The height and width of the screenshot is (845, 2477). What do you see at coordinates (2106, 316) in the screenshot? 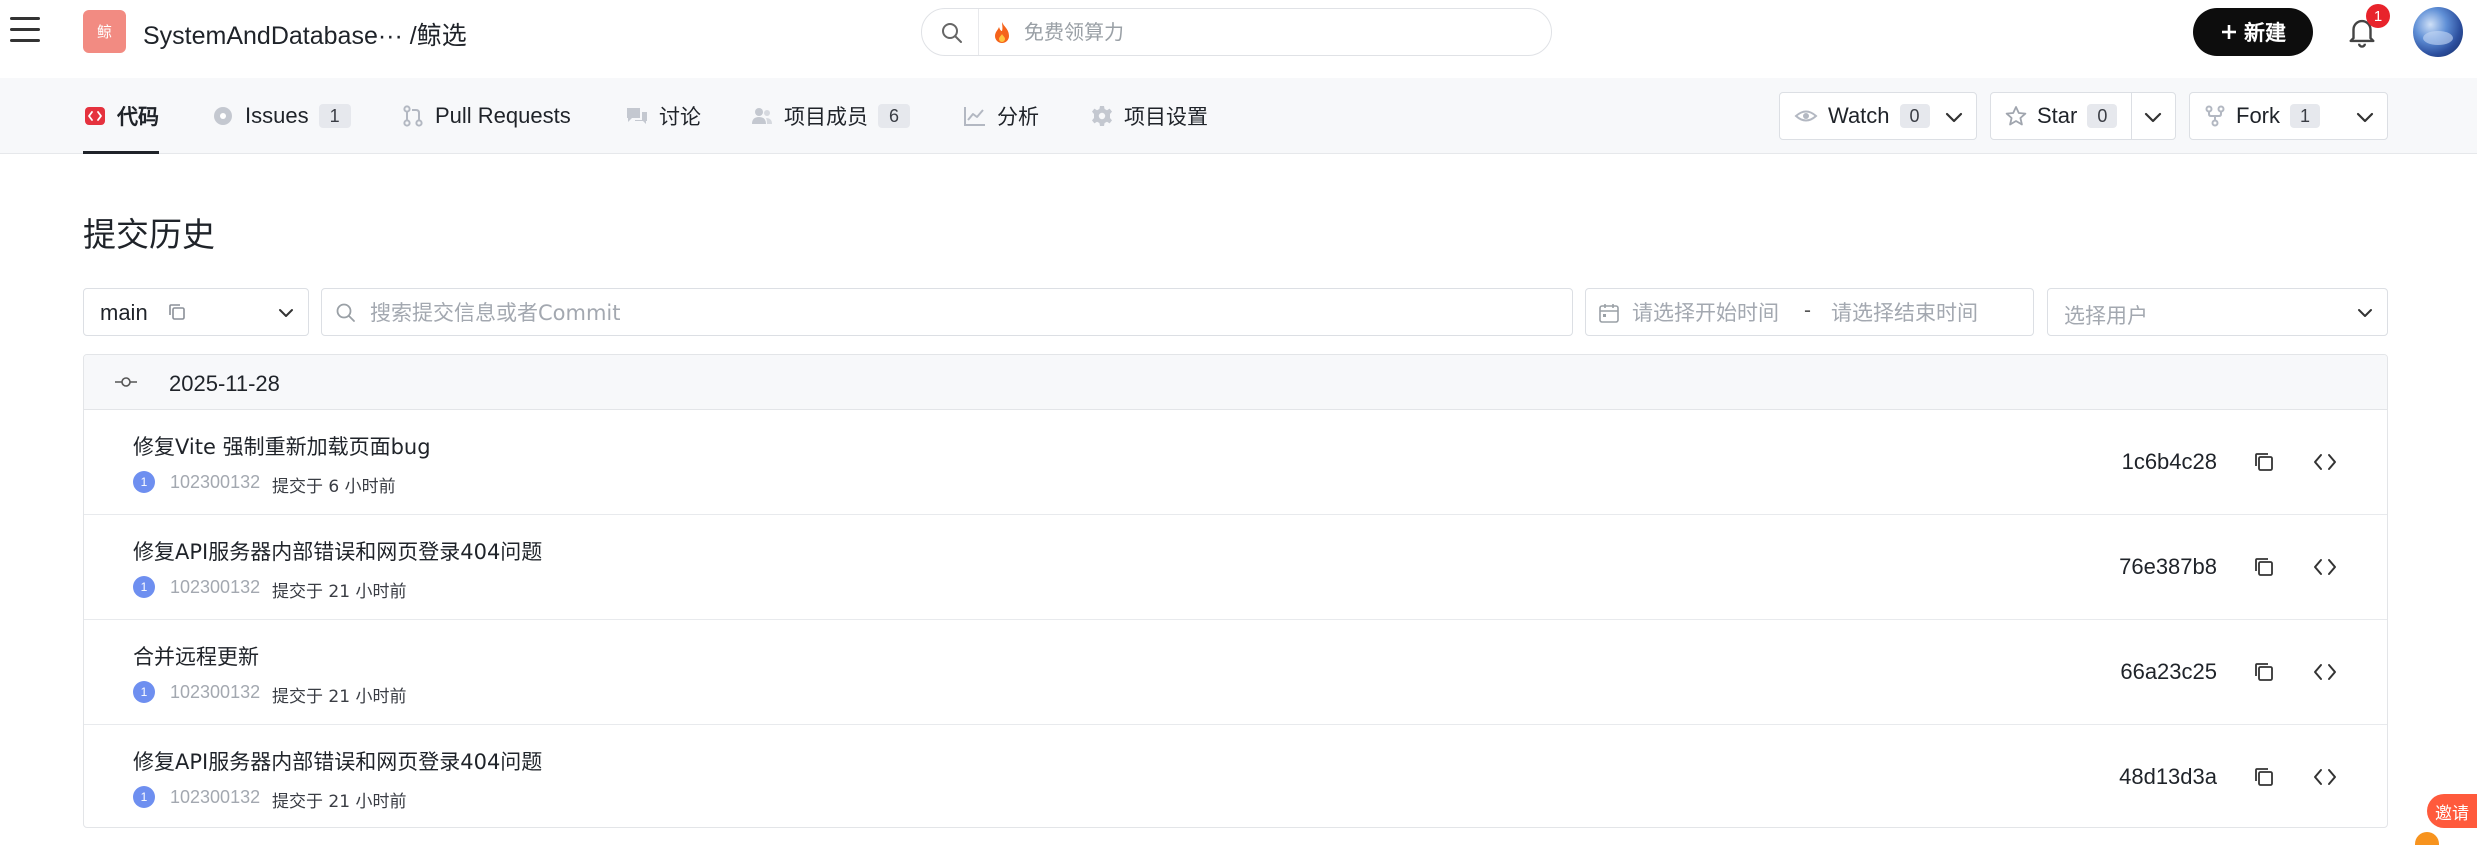
I see `user-select-placeholder: 选择用户` at bounding box center [2106, 316].